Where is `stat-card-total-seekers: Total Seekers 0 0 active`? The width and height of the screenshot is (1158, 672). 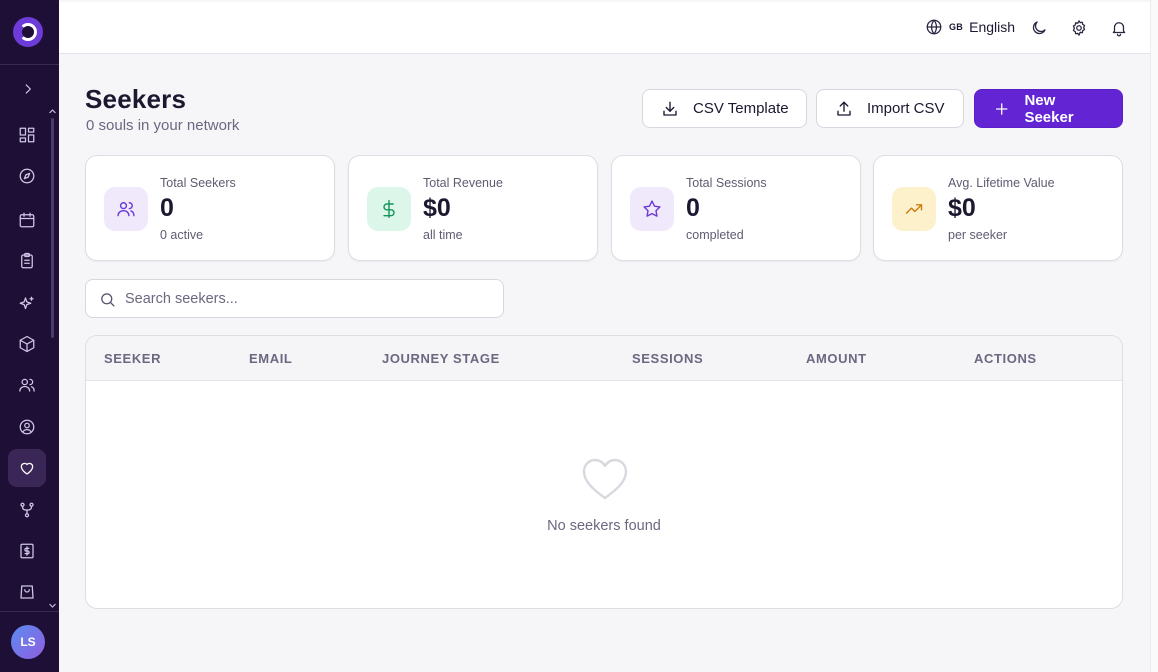 stat-card-total-seekers: Total Seekers 0 0 active is located at coordinates (210, 208).